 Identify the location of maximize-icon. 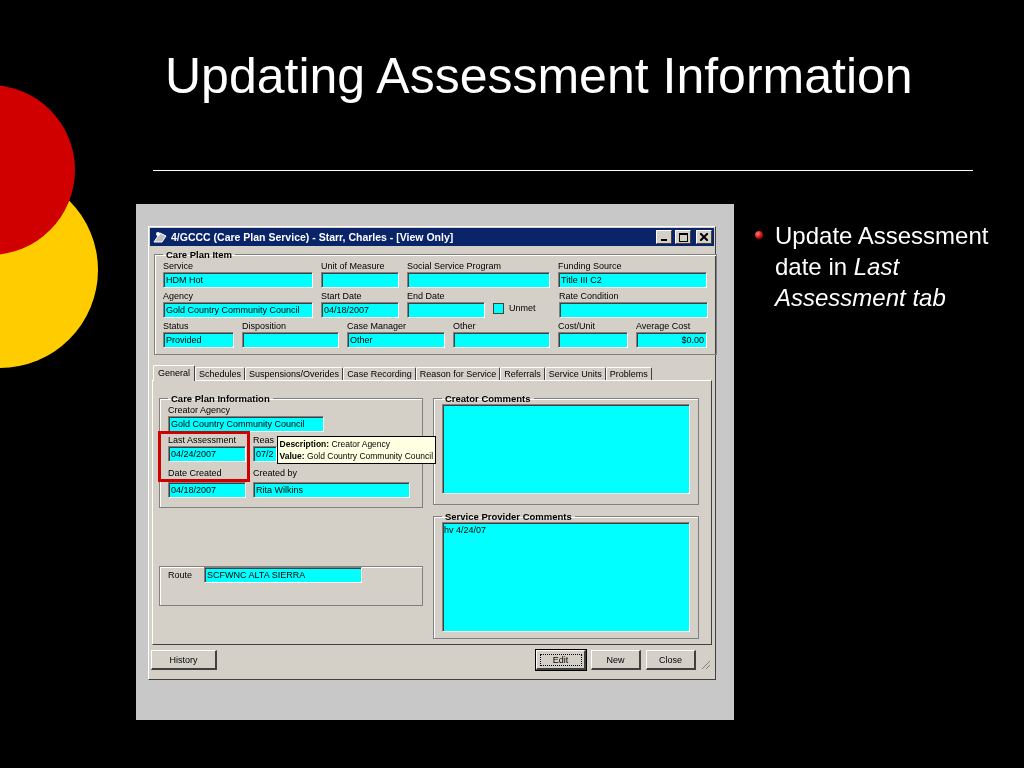
(683, 237).